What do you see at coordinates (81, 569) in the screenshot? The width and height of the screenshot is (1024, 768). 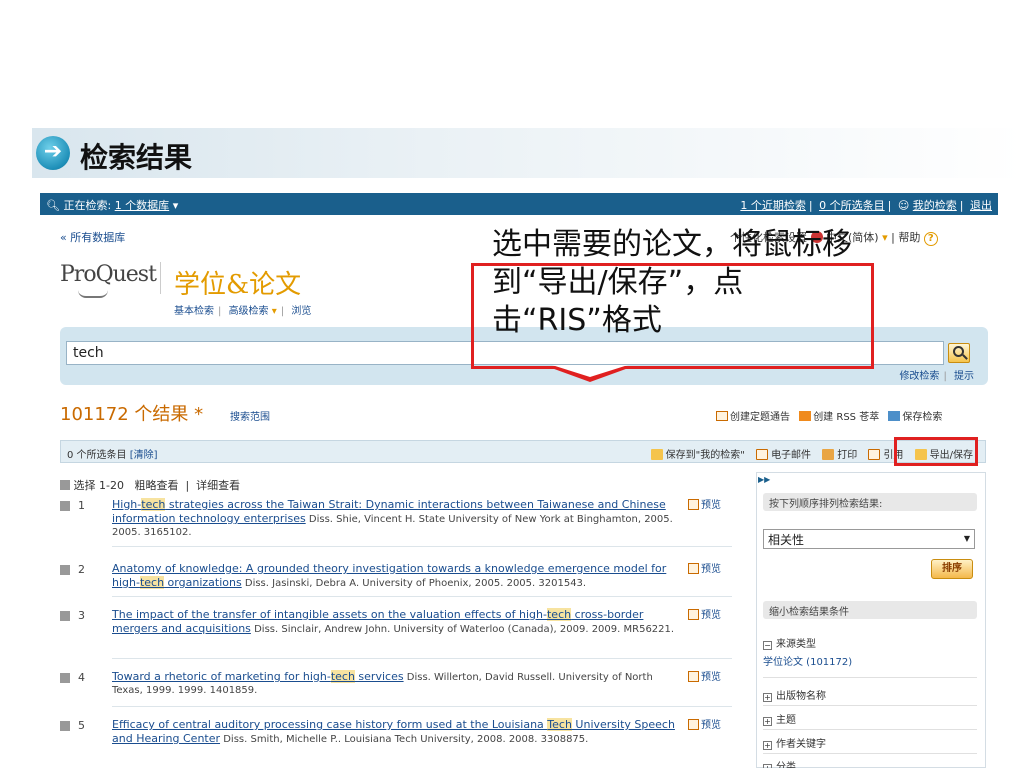 I see `result-number: 2` at bounding box center [81, 569].